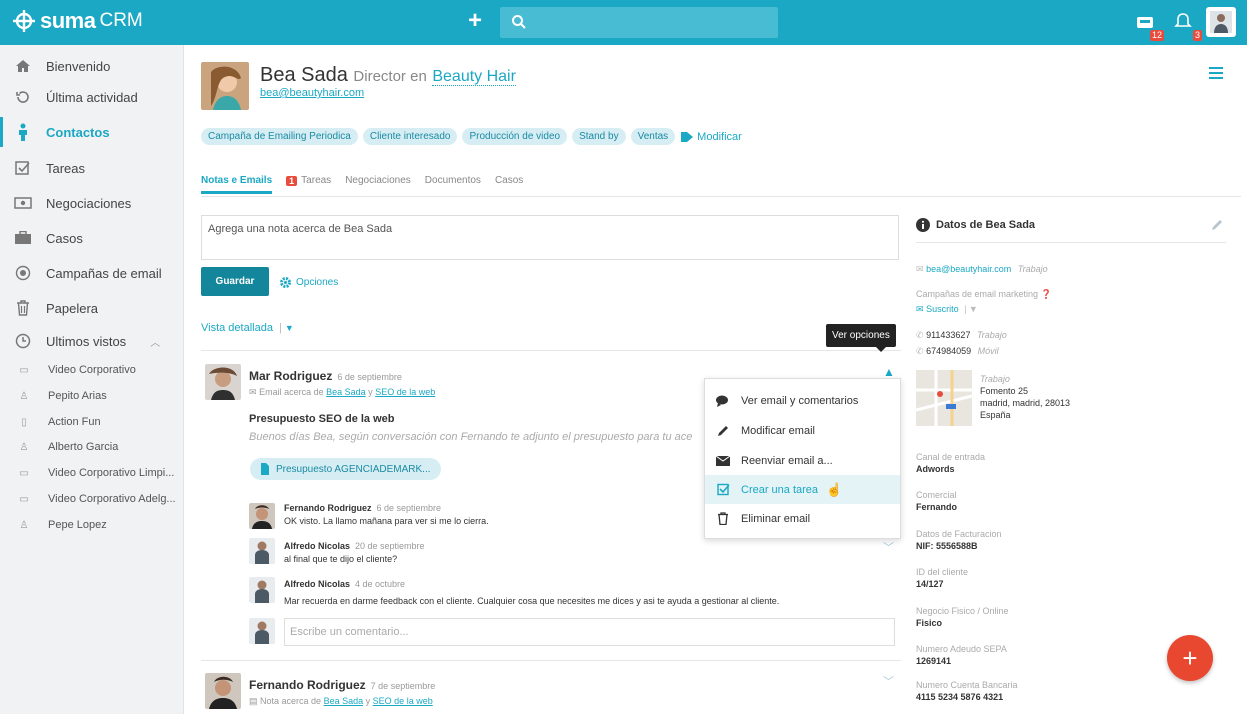 This screenshot has height=714, width=1247. I want to click on menu-item-view-email: Ver email y comentarios, so click(802, 400).